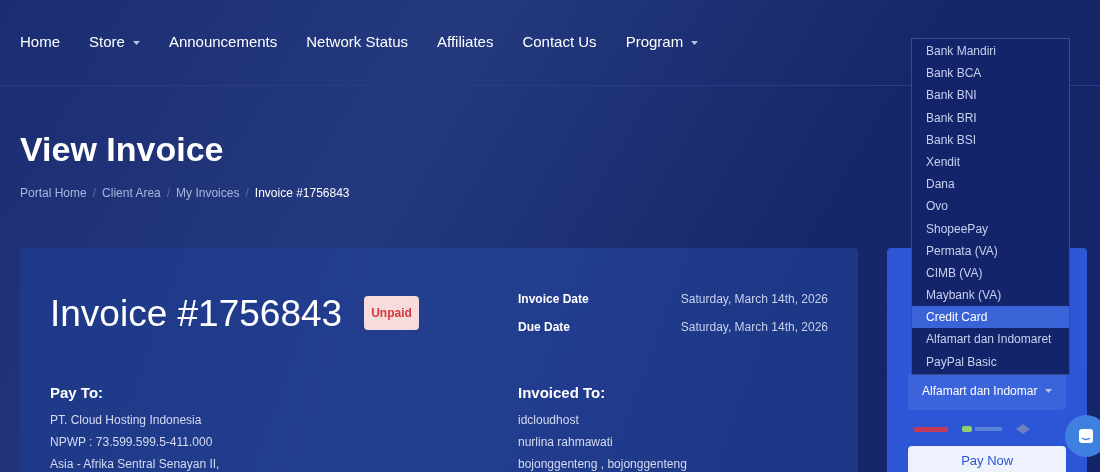 The width and height of the screenshot is (1100, 472). Describe the element at coordinates (114, 42) in the screenshot. I see `nav-link: Store` at that location.